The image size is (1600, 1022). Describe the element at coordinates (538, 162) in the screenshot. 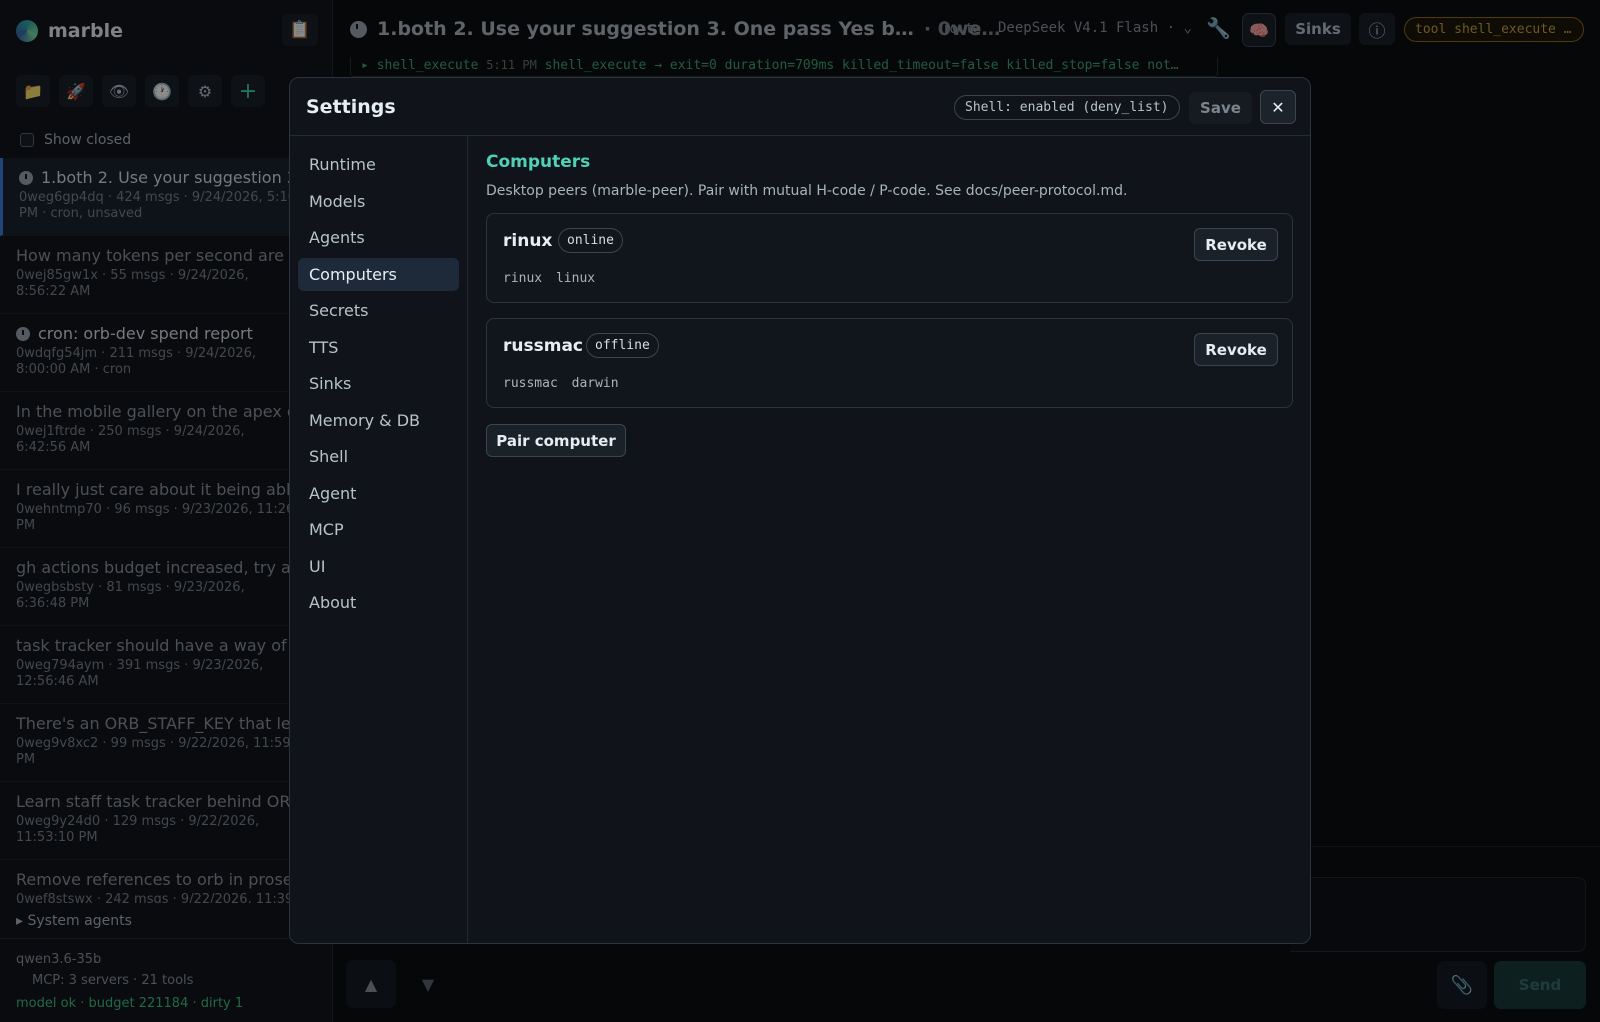

I see `section-heading: Computers` at that location.